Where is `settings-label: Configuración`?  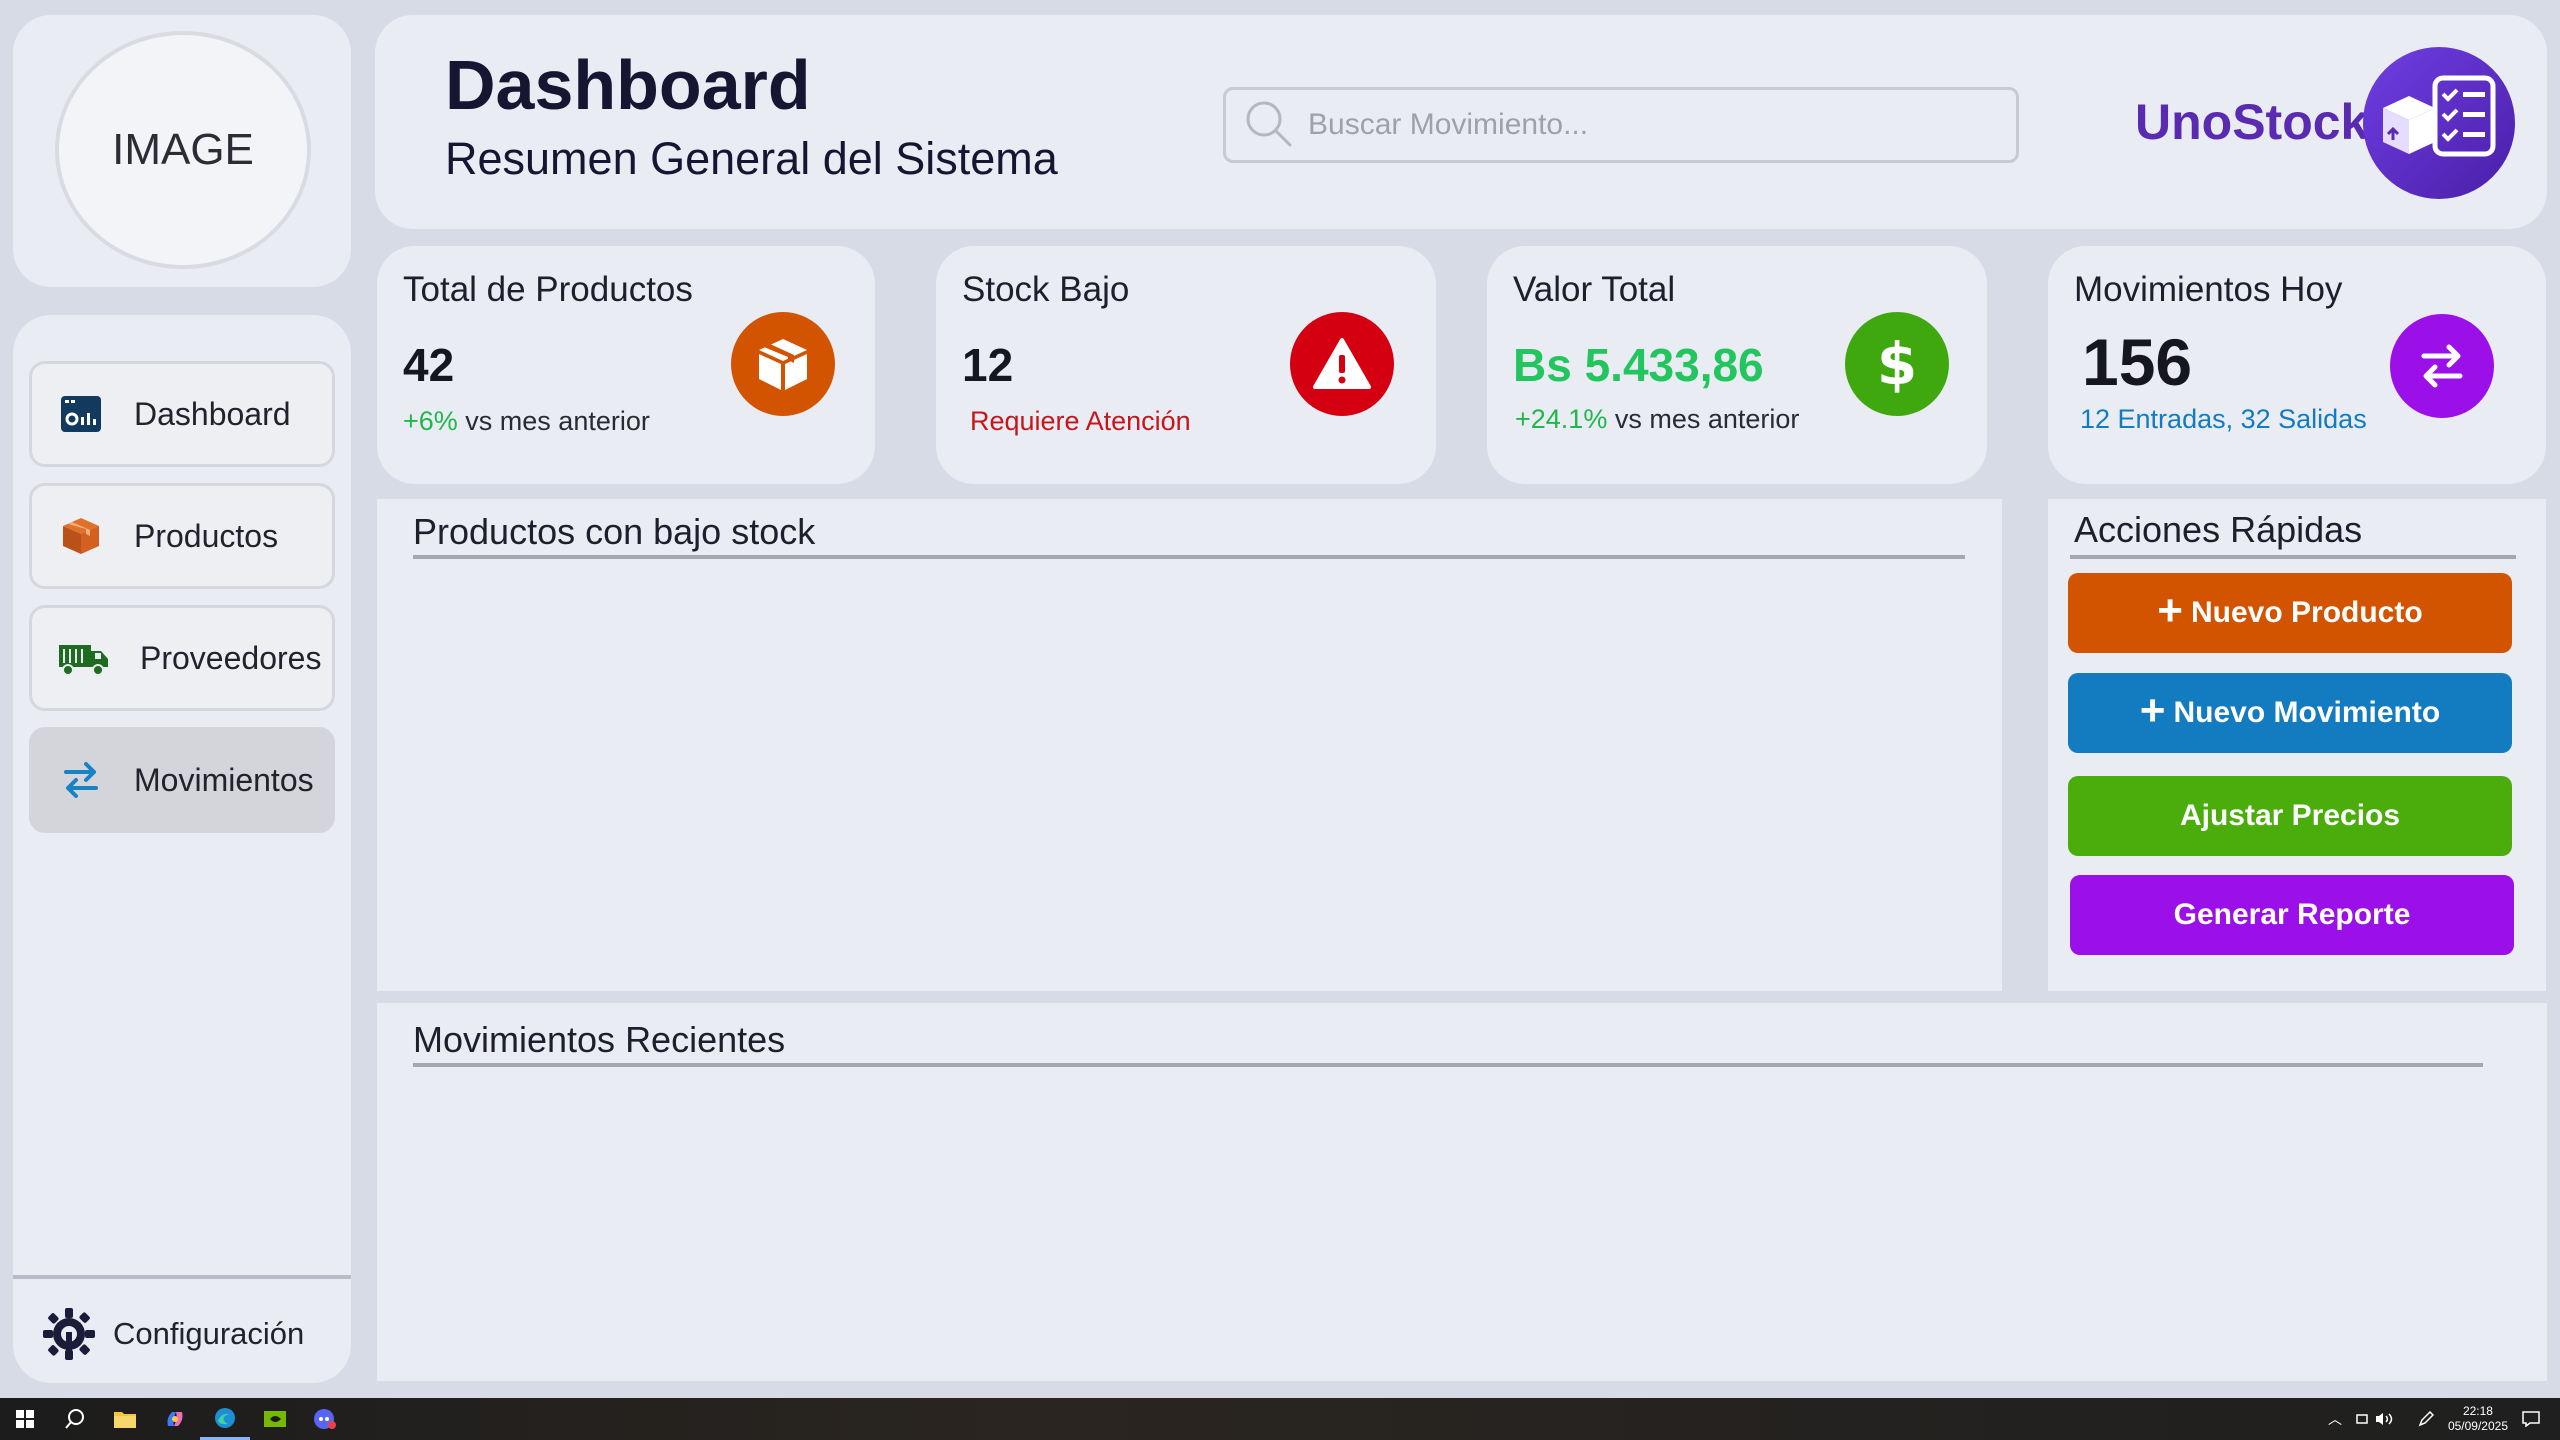
settings-label: Configuración is located at coordinates (209, 1333).